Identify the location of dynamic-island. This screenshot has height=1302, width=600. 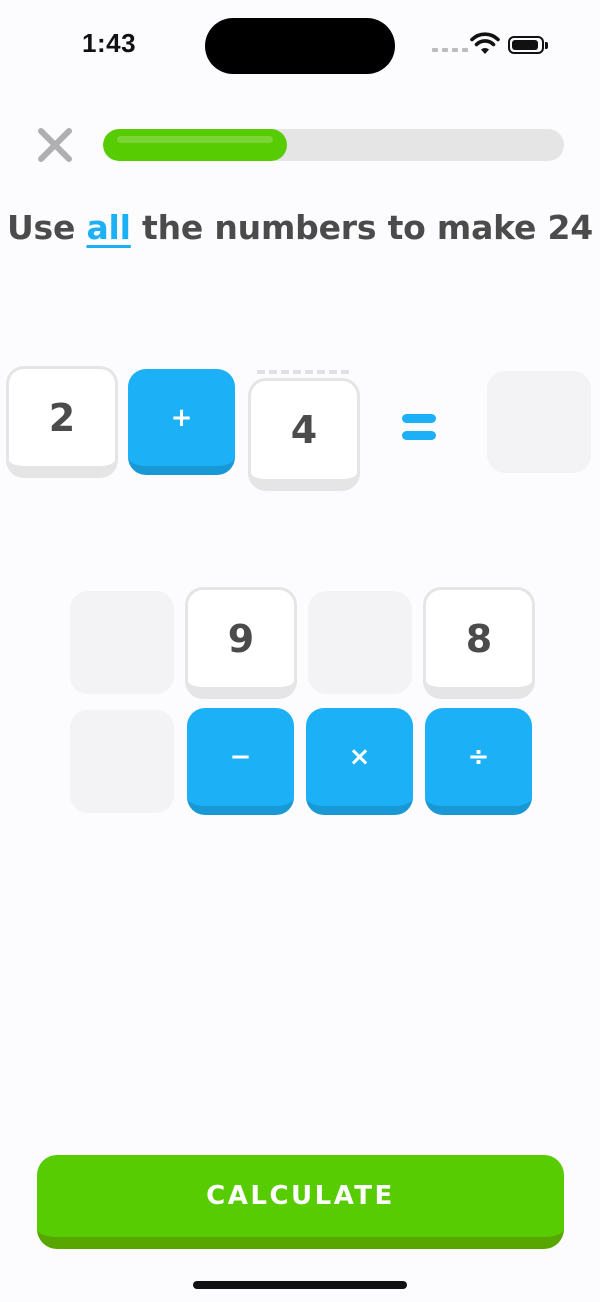
(300, 46).